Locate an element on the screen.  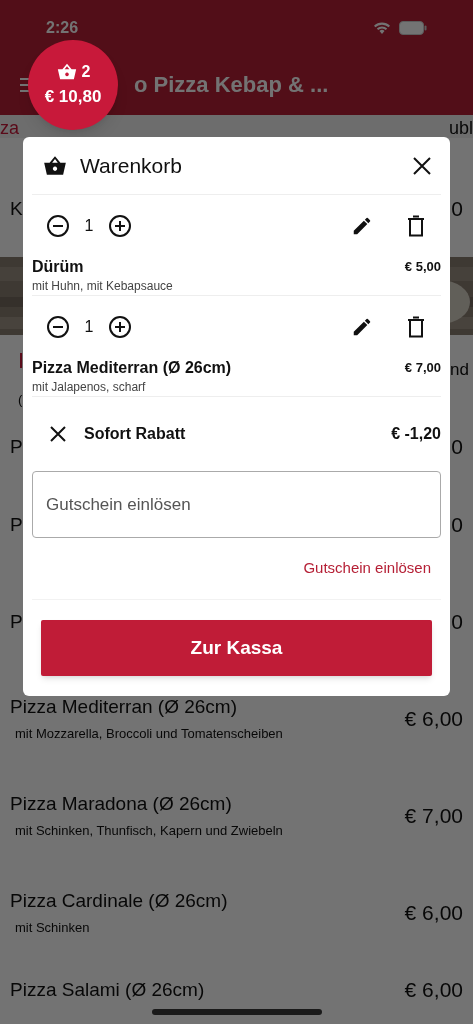
item-price: € 5,00 is located at coordinates (422, 267).